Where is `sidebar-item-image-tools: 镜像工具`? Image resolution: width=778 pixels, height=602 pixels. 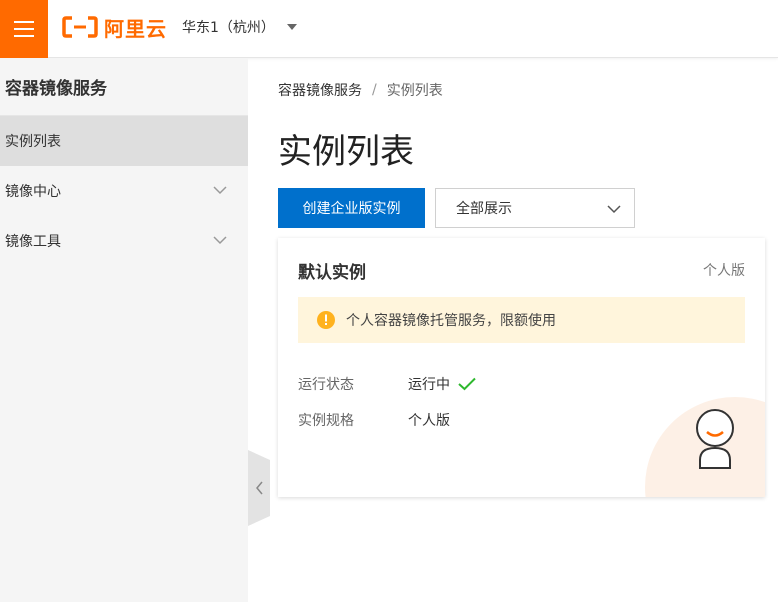 sidebar-item-image-tools: 镜像工具 is located at coordinates (124, 241).